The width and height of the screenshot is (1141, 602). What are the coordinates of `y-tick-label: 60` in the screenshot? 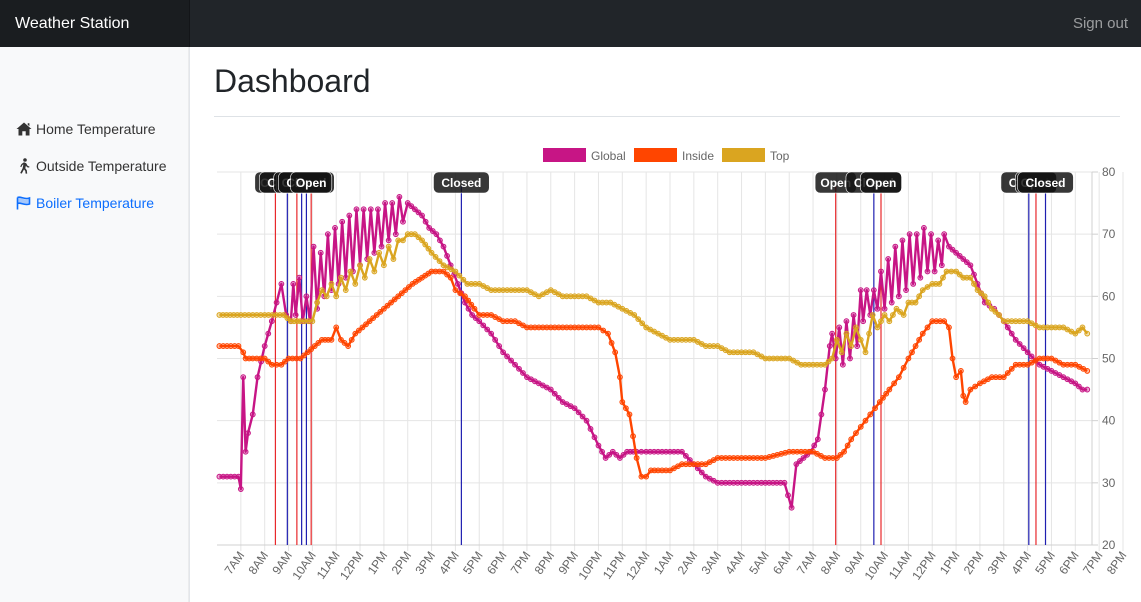 It's located at (1109, 296).